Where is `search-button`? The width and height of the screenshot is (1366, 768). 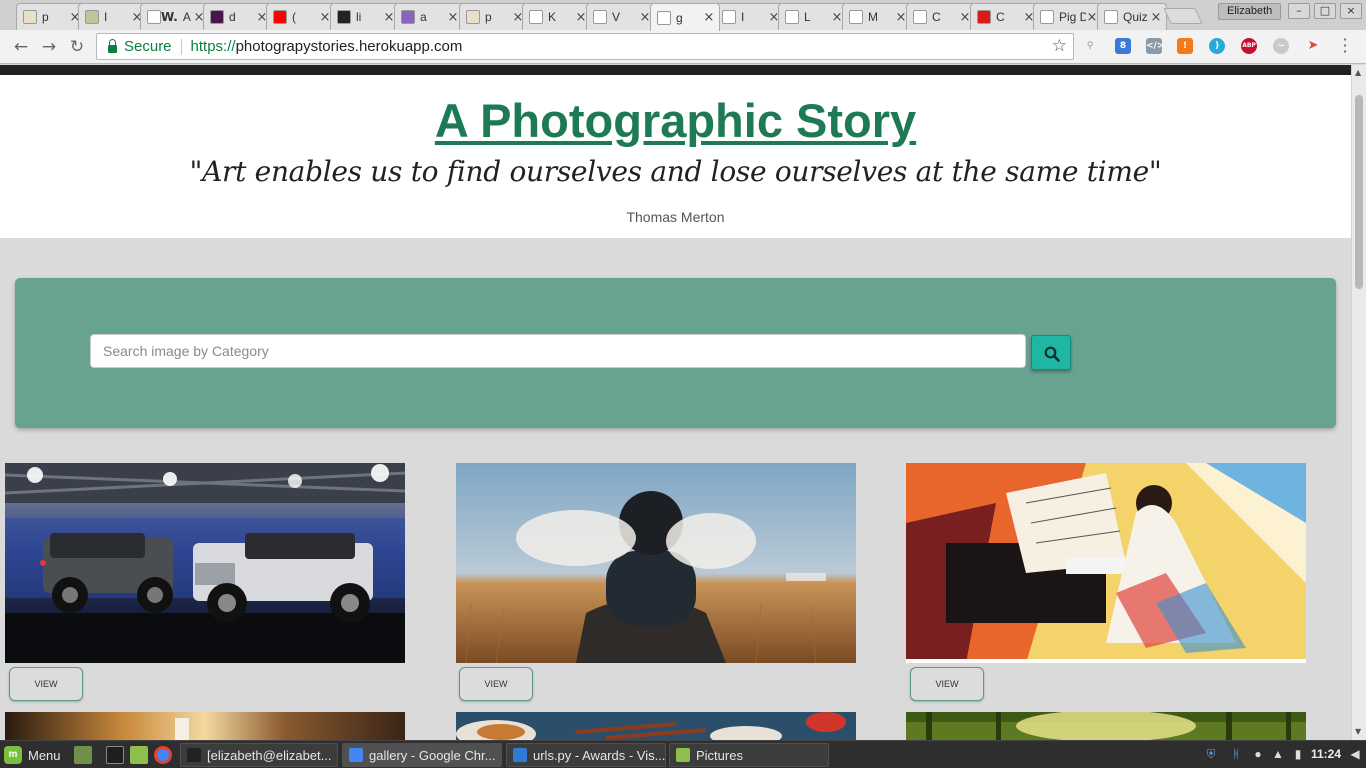
search-button is located at coordinates (1051, 352).